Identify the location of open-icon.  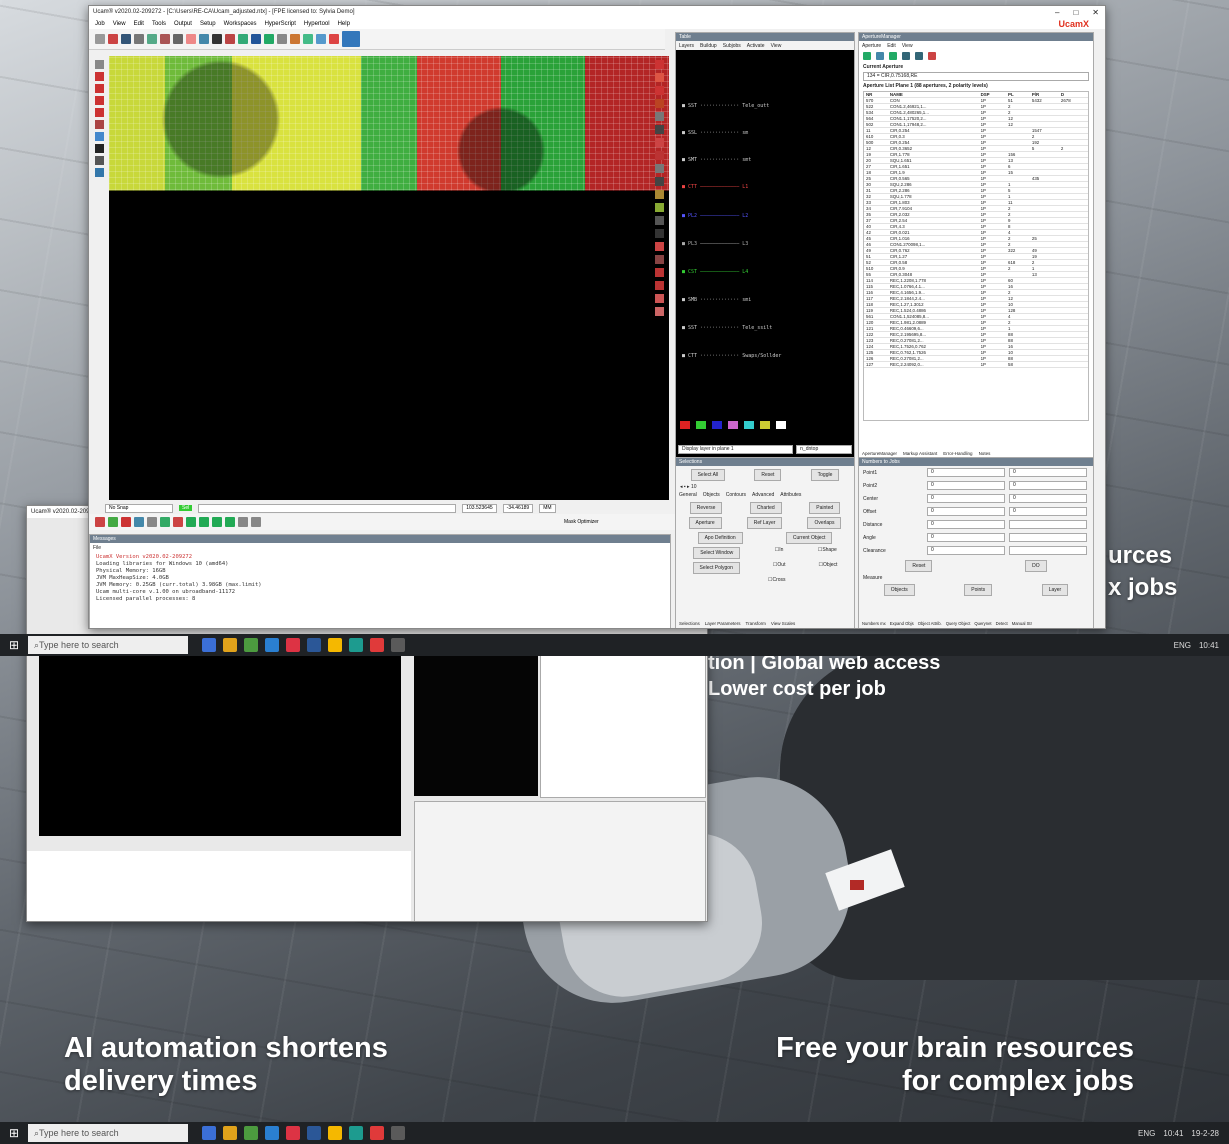
(113, 39).